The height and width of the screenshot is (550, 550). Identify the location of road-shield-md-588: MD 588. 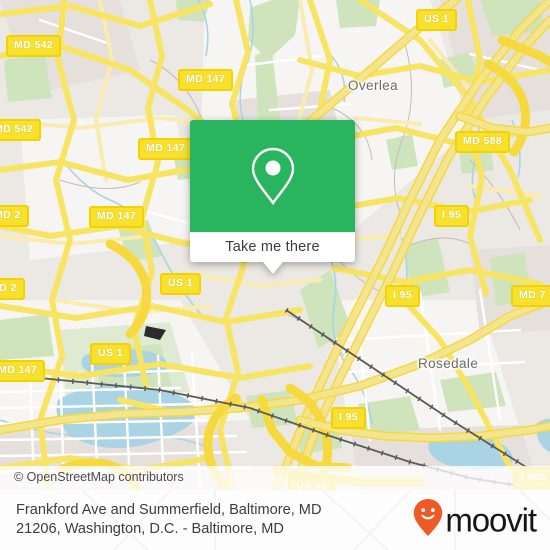
(483, 142).